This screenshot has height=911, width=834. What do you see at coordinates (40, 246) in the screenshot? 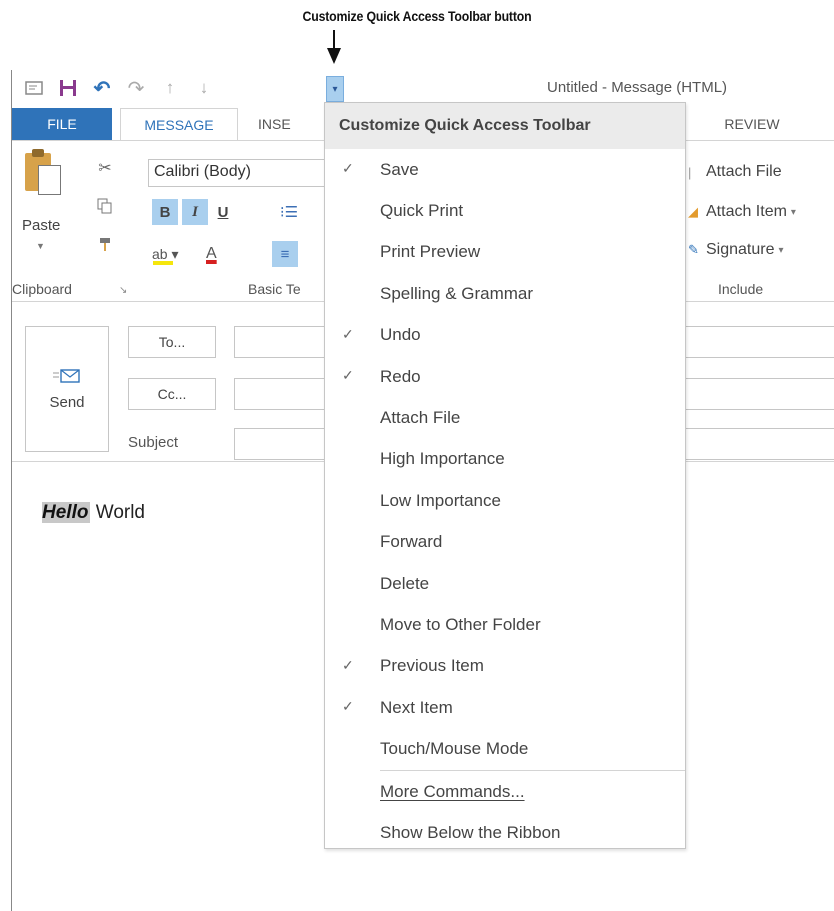
I see `paste-dropdown-icon: ▼` at bounding box center [40, 246].